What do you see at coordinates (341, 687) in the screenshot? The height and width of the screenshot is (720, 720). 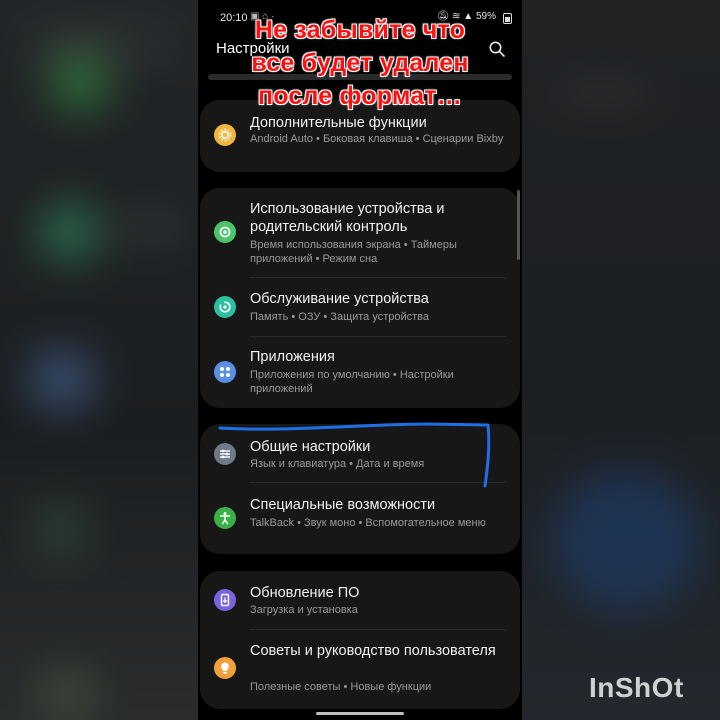 I see `item-subtitle: Полезные советы • Новые функции` at bounding box center [341, 687].